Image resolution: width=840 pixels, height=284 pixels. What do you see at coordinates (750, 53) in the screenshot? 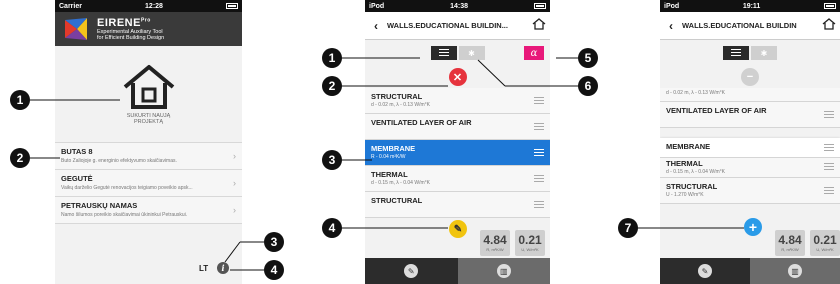
I see `view-segment-control: ✱` at bounding box center [750, 53].